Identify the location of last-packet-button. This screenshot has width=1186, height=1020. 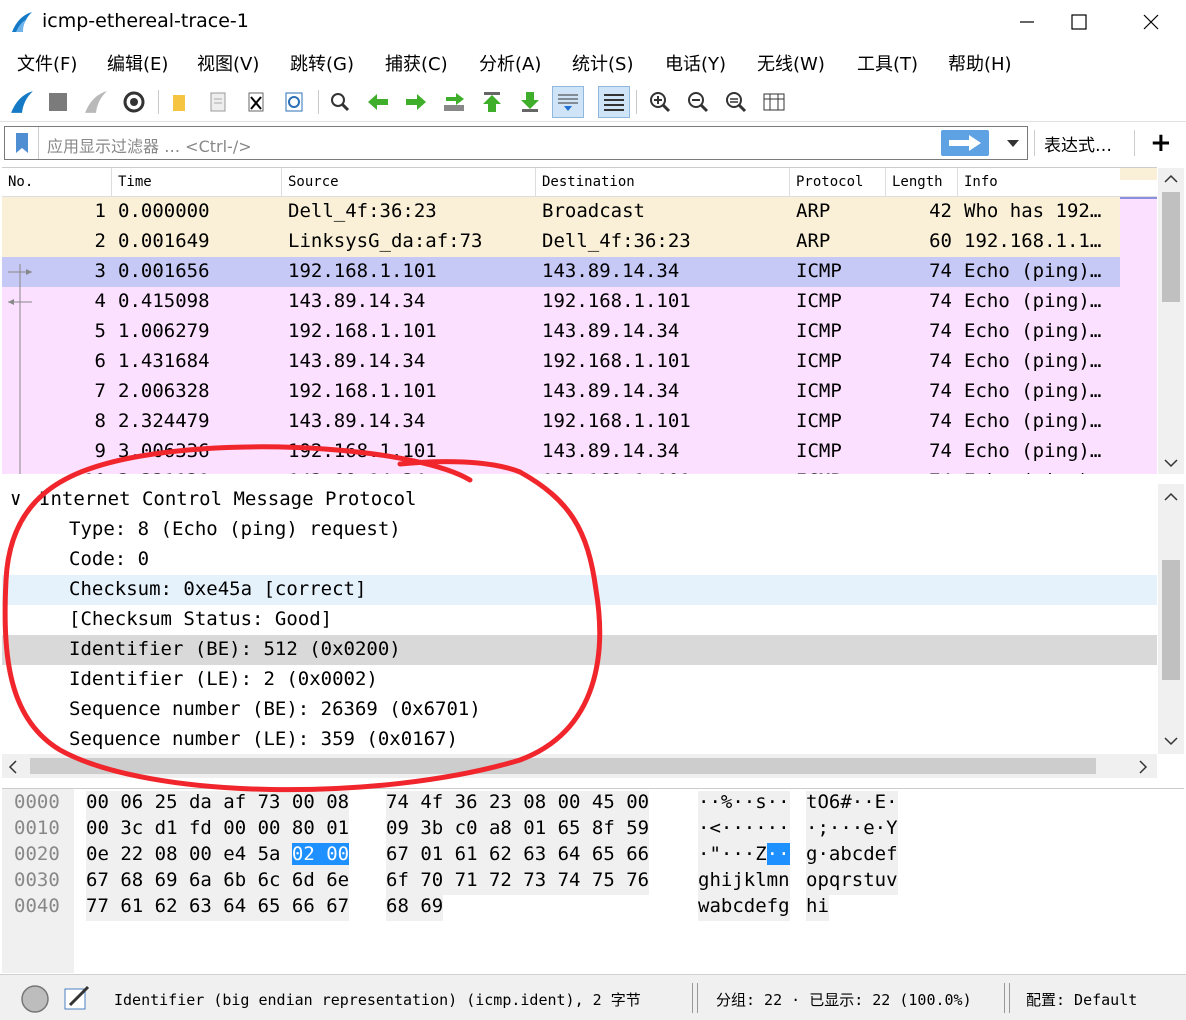
(530, 102).